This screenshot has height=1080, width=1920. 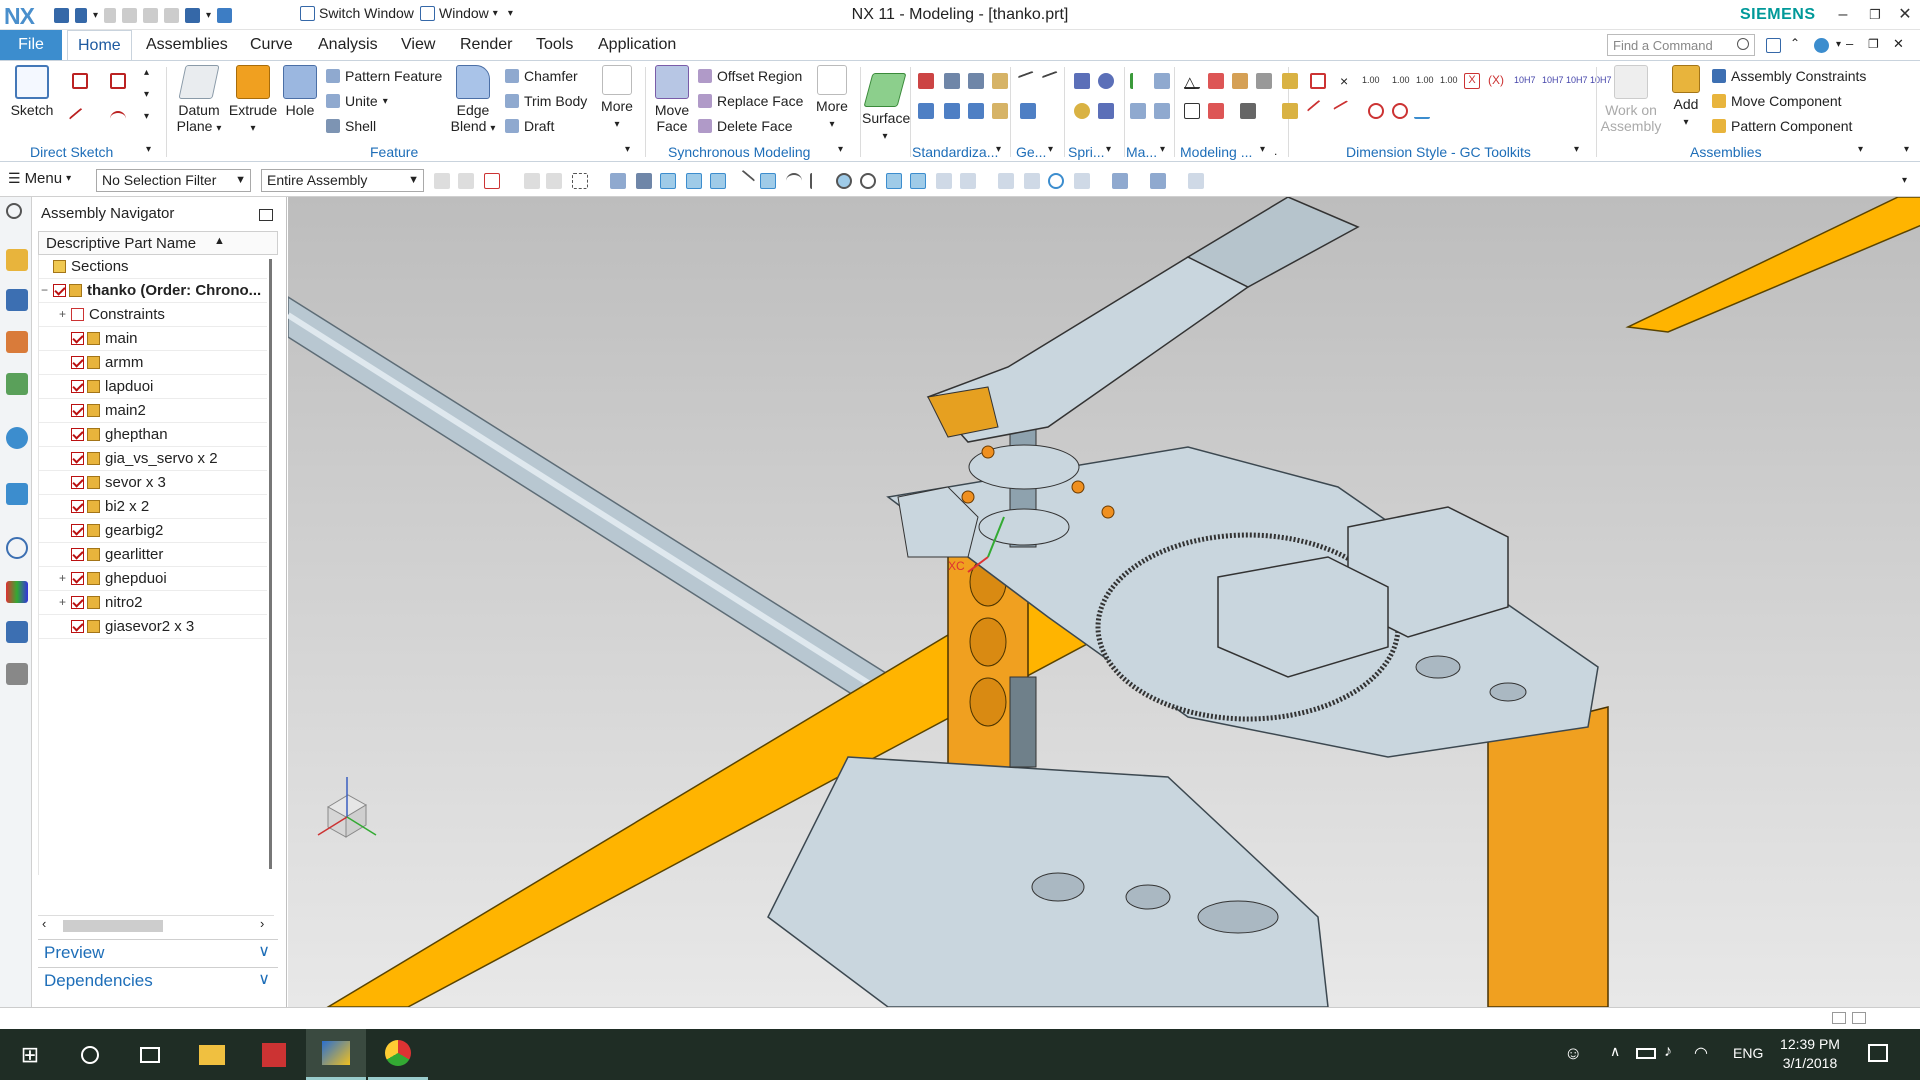 I want to click on minimize-button: –, so click(x=1843, y=15).